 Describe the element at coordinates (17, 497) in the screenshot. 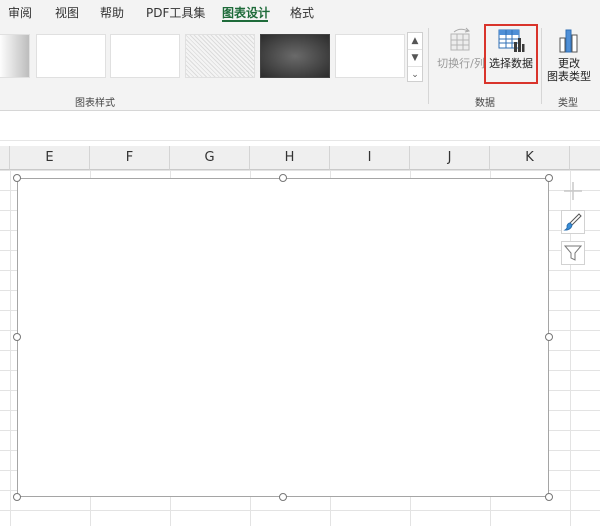

I see `resize-handle-bottom-left` at that location.